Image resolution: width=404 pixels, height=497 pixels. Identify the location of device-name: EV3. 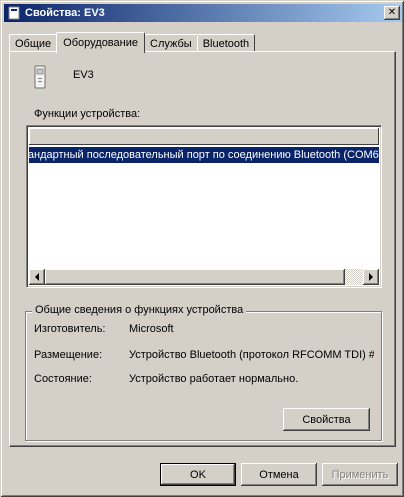
(83, 75).